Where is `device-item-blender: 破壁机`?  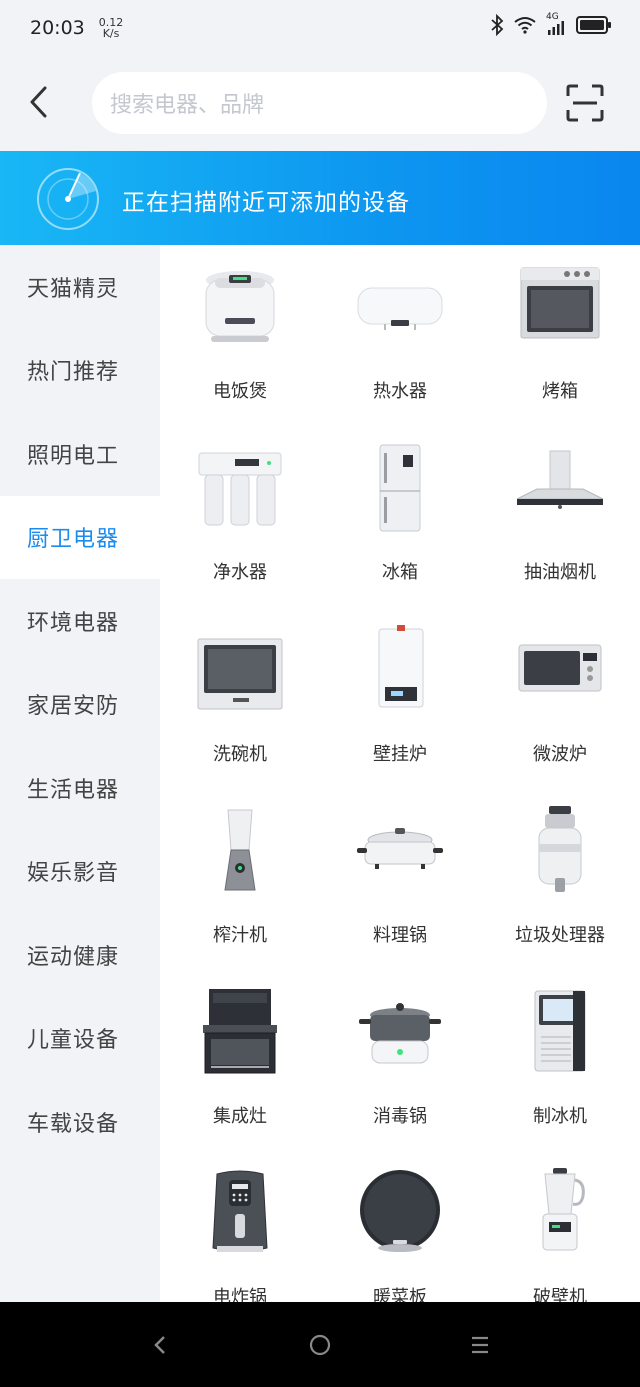
device-item-blender: 破壁机 is located at coordinates (560, 1226).